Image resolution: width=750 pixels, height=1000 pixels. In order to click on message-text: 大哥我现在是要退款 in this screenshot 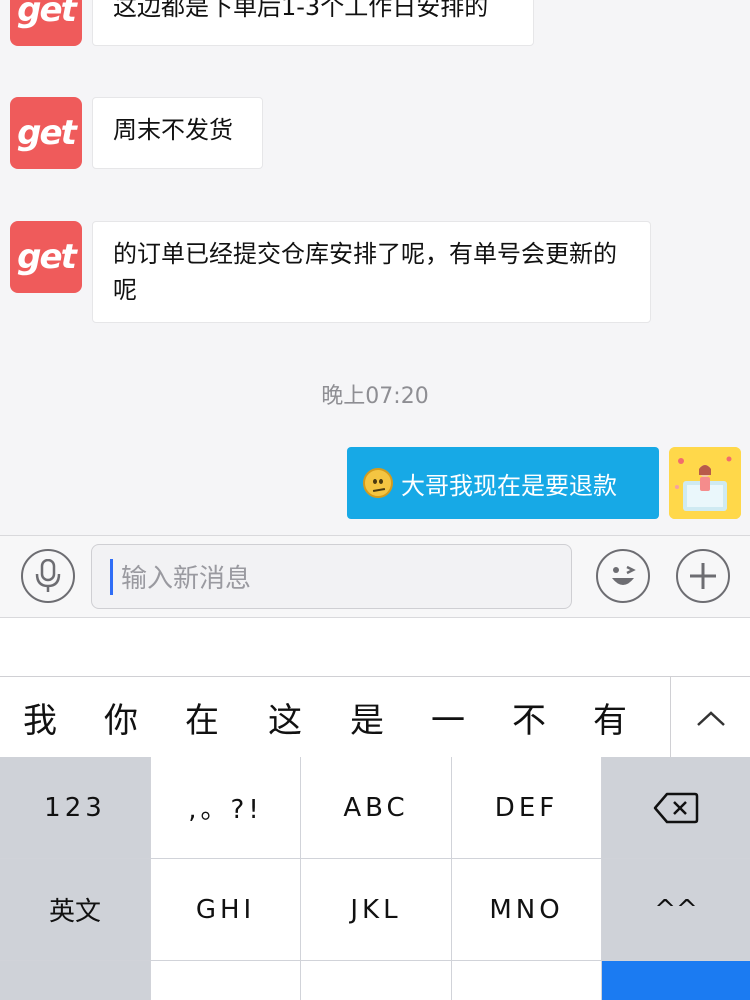, I will do `click(509, 485)`.